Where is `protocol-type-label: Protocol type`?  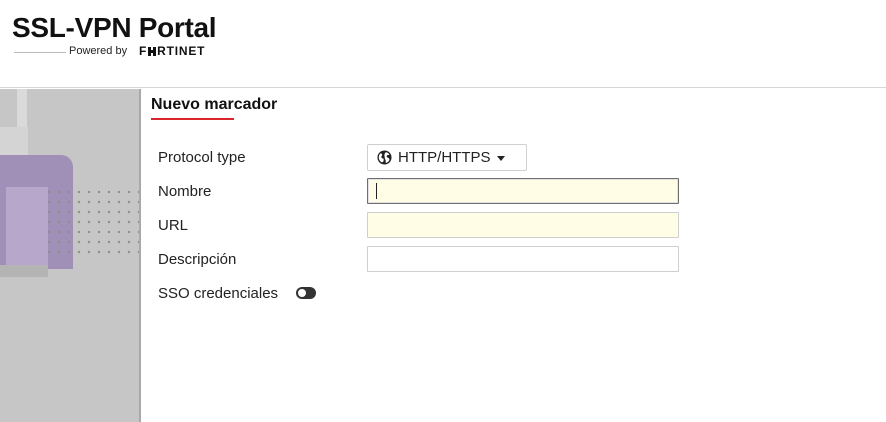
protocol-type-label: Protocol type is located at coordinates (202, 157).